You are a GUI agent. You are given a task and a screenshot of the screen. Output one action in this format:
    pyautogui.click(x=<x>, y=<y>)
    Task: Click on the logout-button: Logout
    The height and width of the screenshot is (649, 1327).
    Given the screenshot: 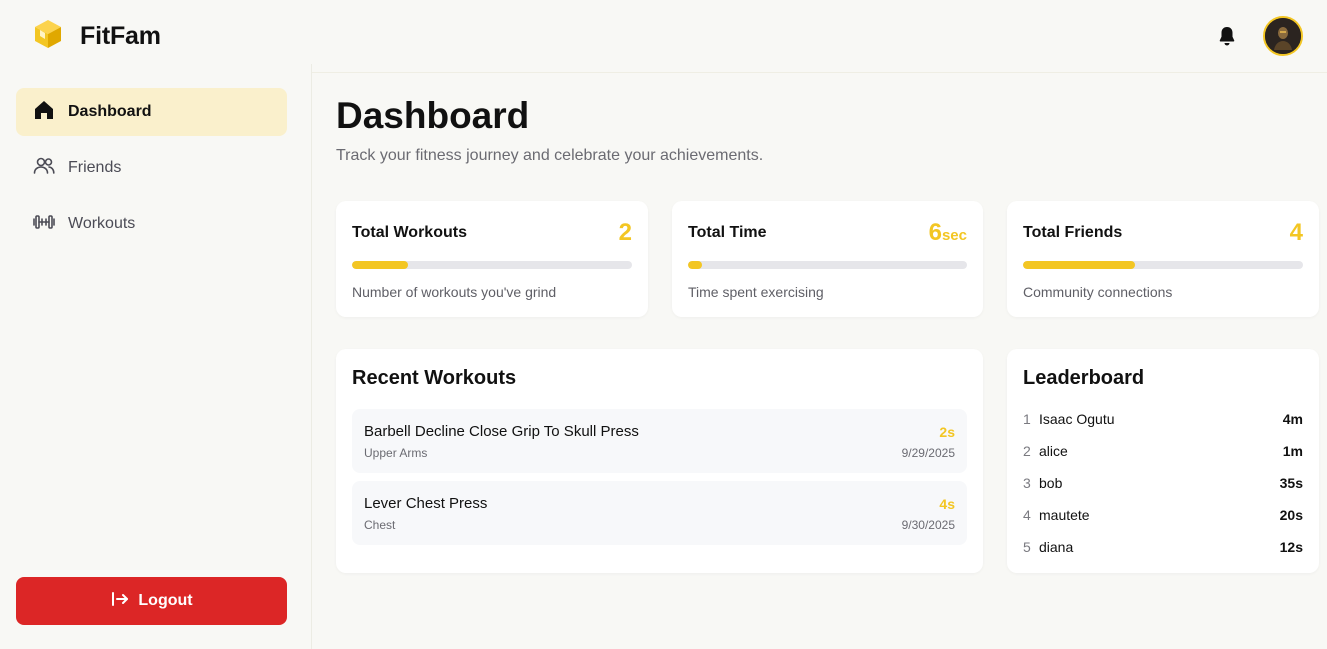 What is the action you would take?
    pyautogui.click(x=151, y=601)
    